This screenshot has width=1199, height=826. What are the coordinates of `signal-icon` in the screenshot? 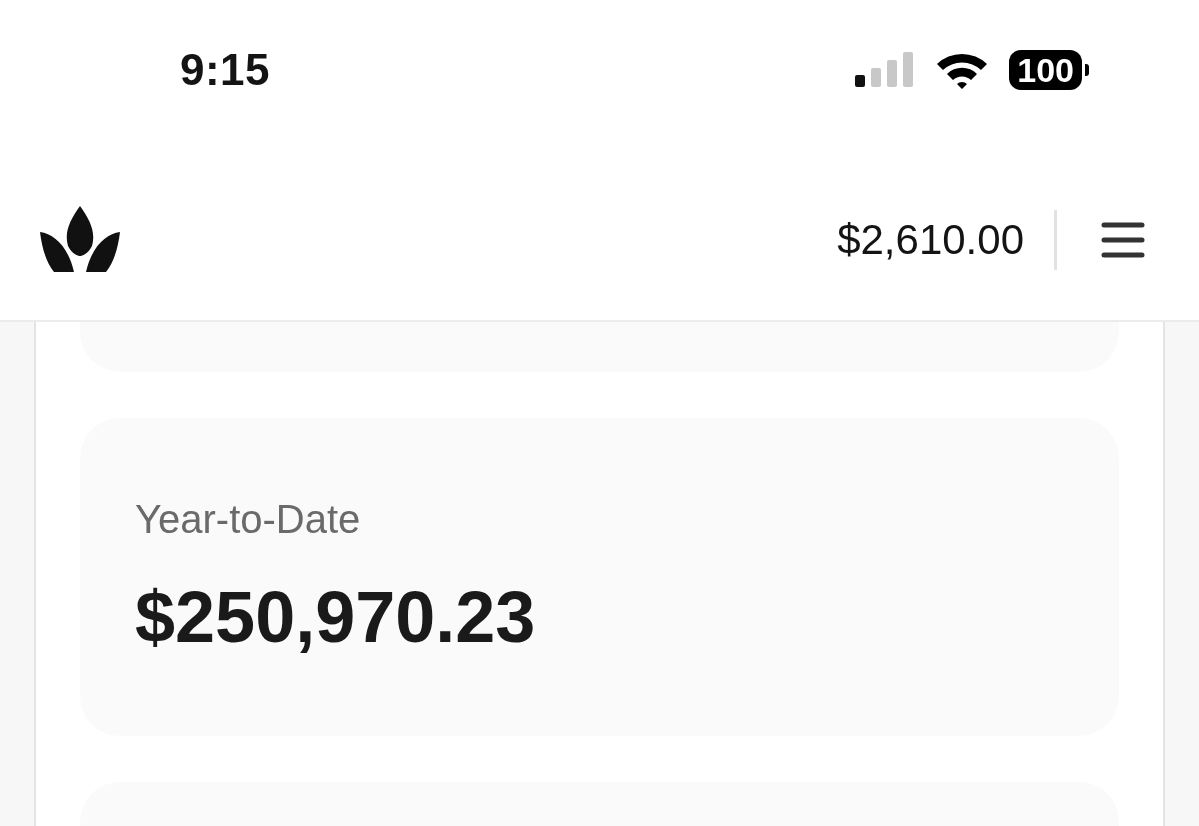 It's located at (885, 70).